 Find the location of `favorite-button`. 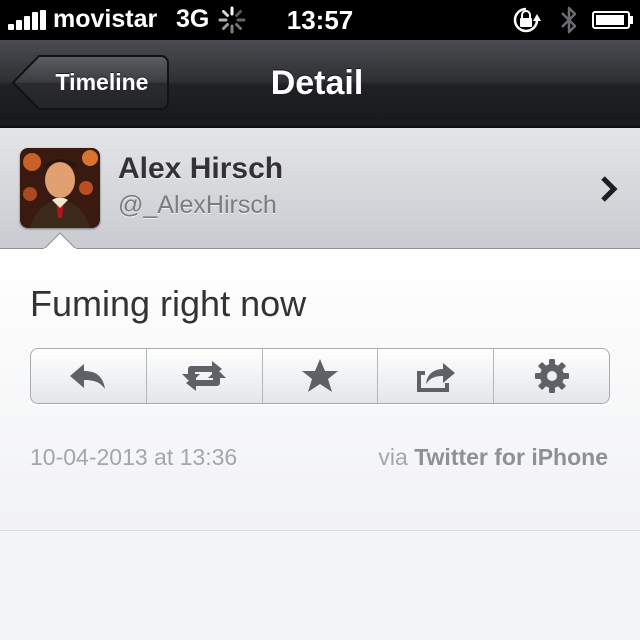

favorite-button is located at coordinates (321, 376).